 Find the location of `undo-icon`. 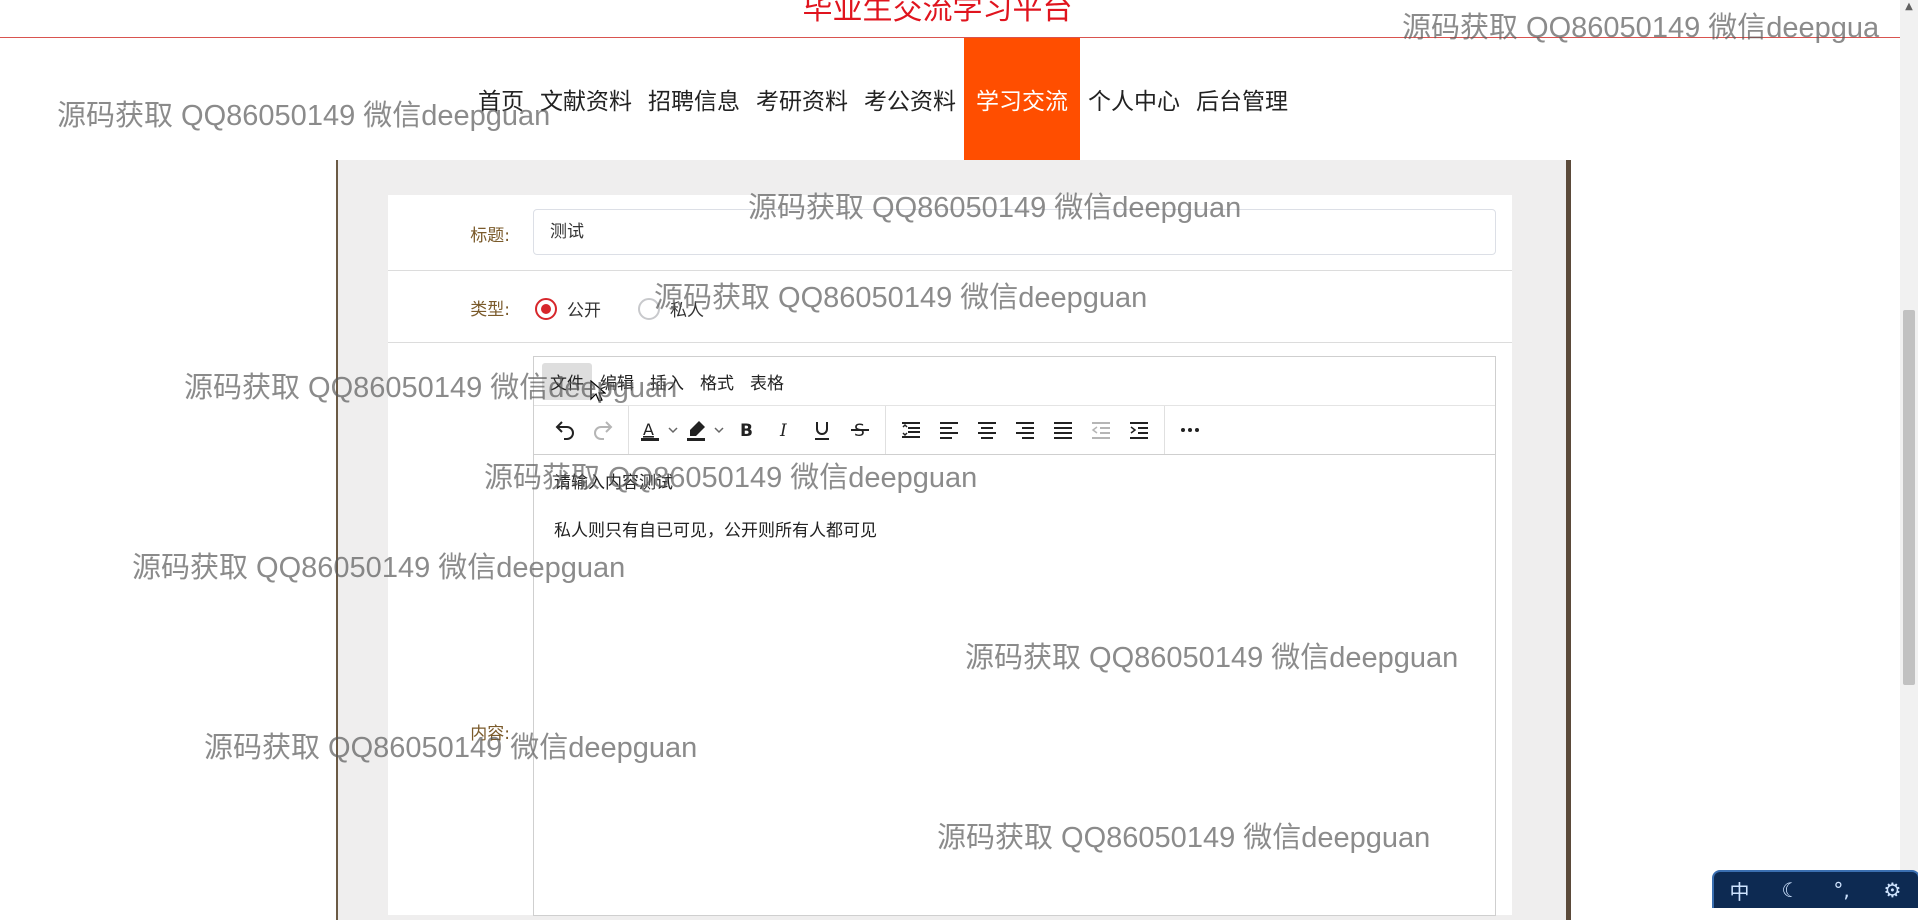

undo-icon is located at coordinates (565, 430).